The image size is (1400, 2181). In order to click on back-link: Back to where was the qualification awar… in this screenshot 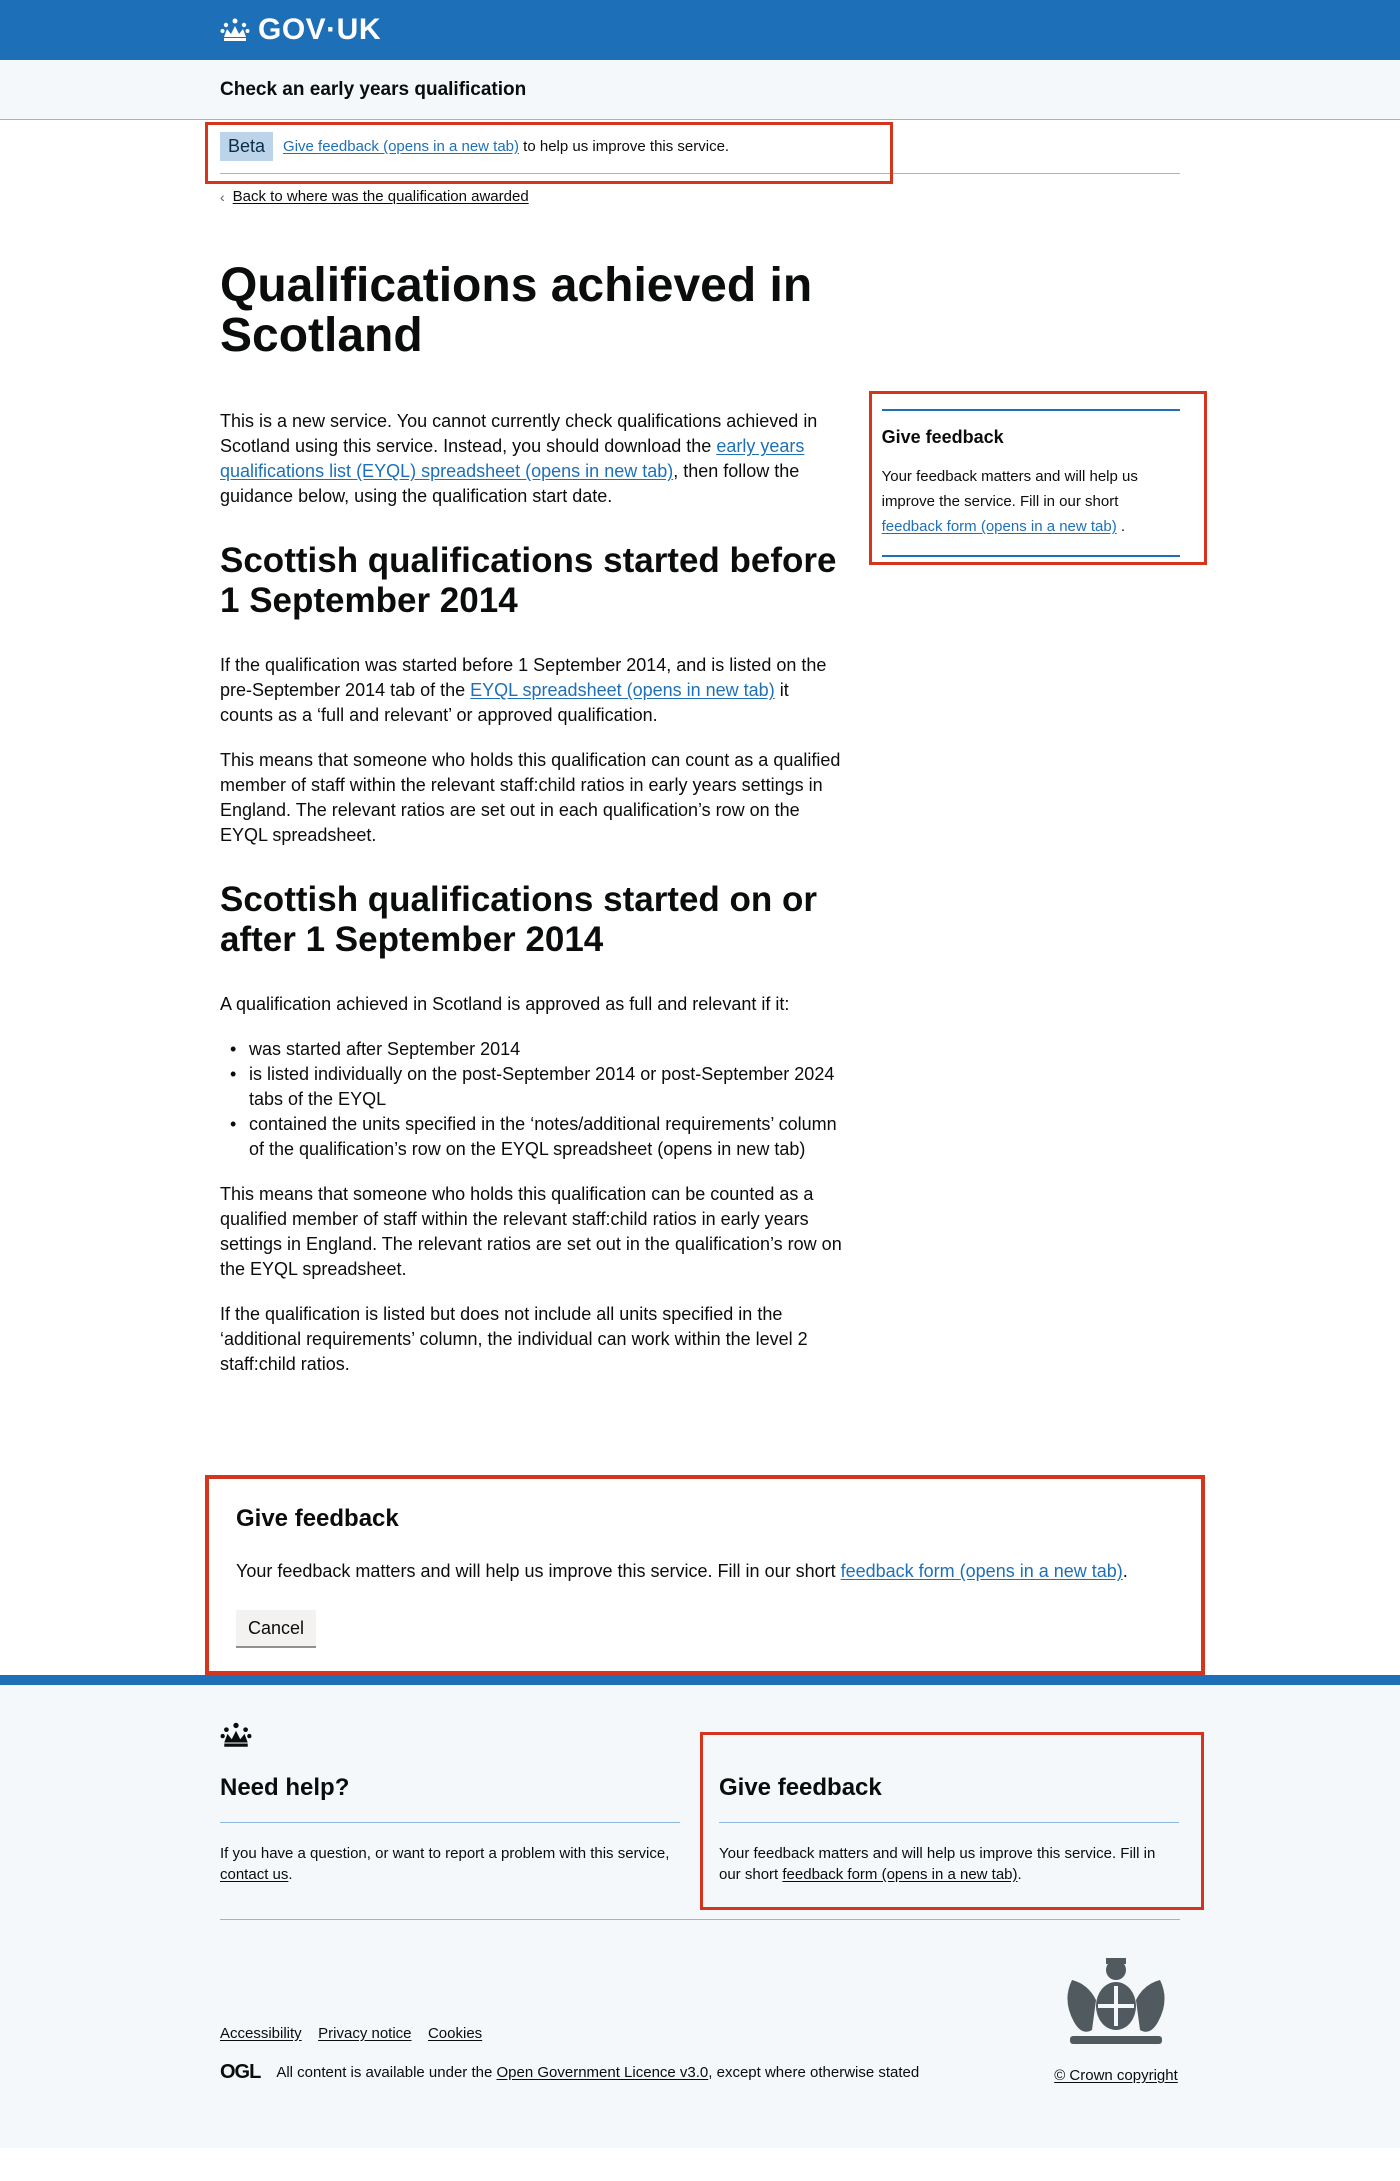, I will do `click(381, 196)`.